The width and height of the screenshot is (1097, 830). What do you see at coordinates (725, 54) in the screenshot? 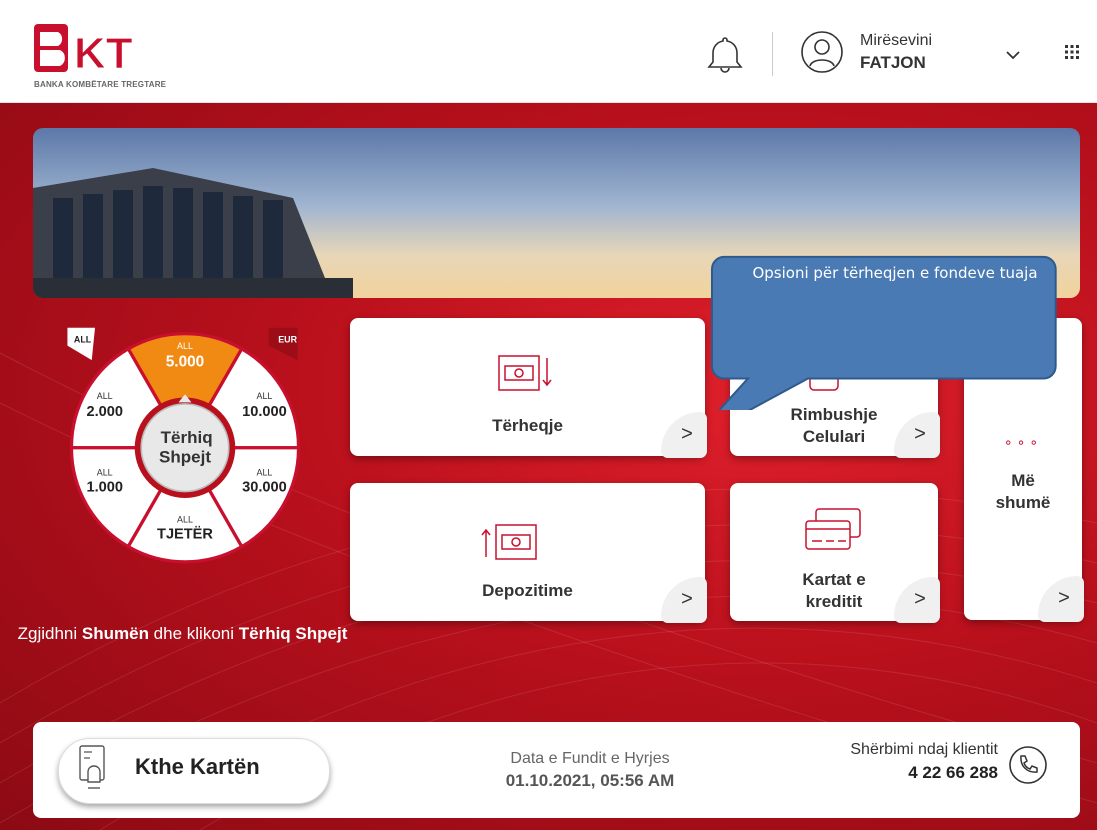
I see `bell-icon` at bounding box center [725, 54].